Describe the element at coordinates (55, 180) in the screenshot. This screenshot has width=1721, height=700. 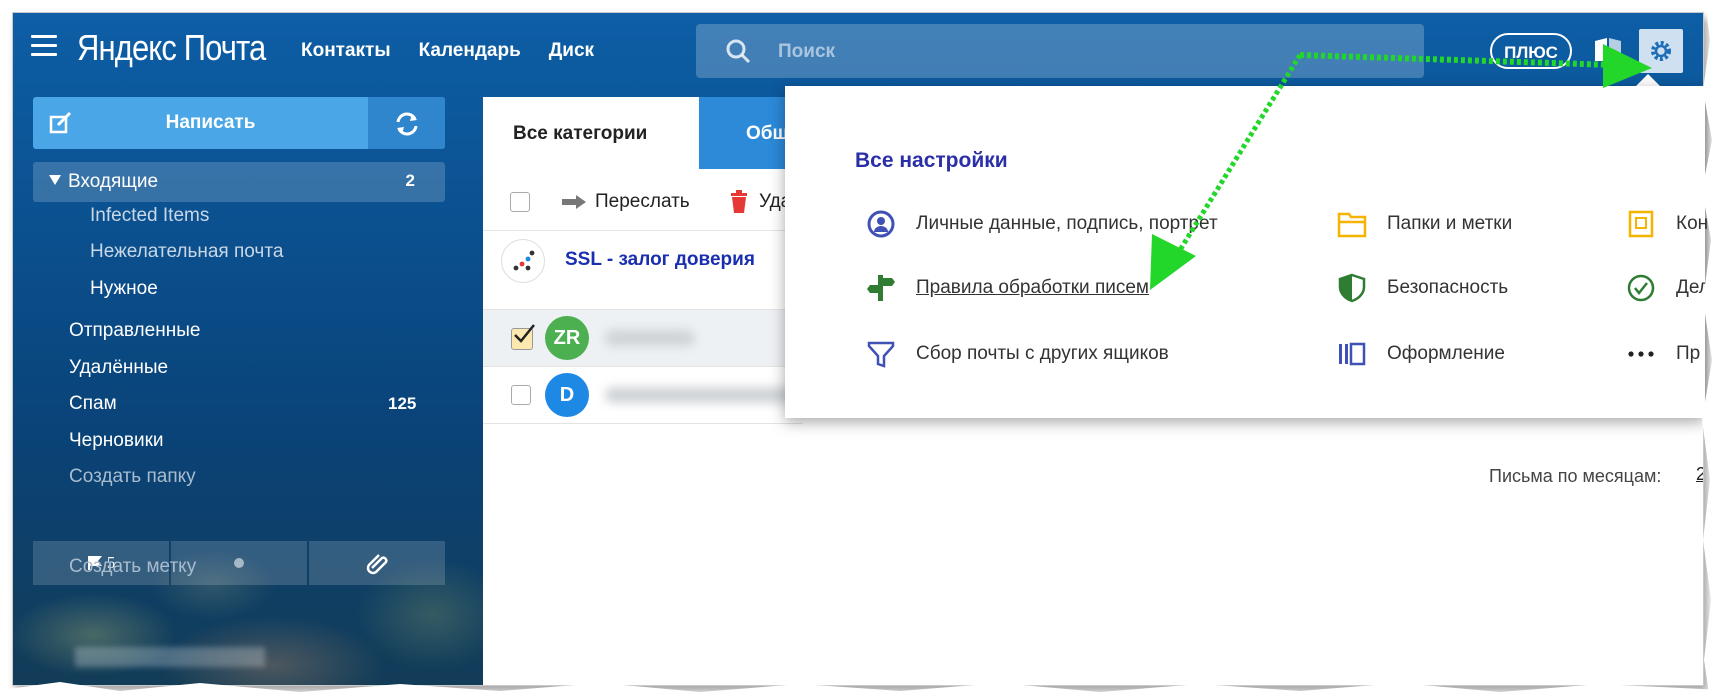
I see `collapse-icon` at that location.